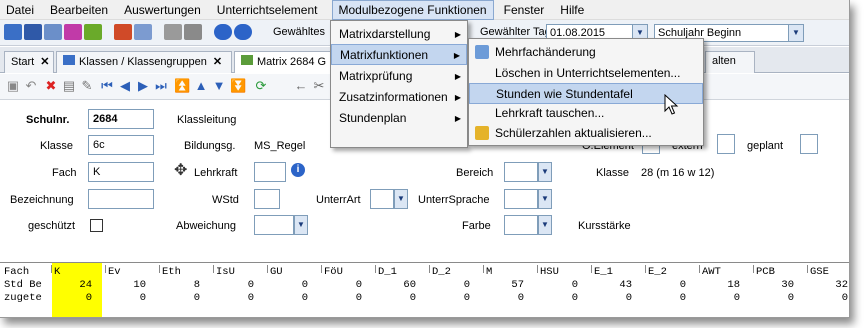  What do you see at coordinates (657, 272) in the screenshot?
I see `column-header: E_2` at bounding box center [657, 272].